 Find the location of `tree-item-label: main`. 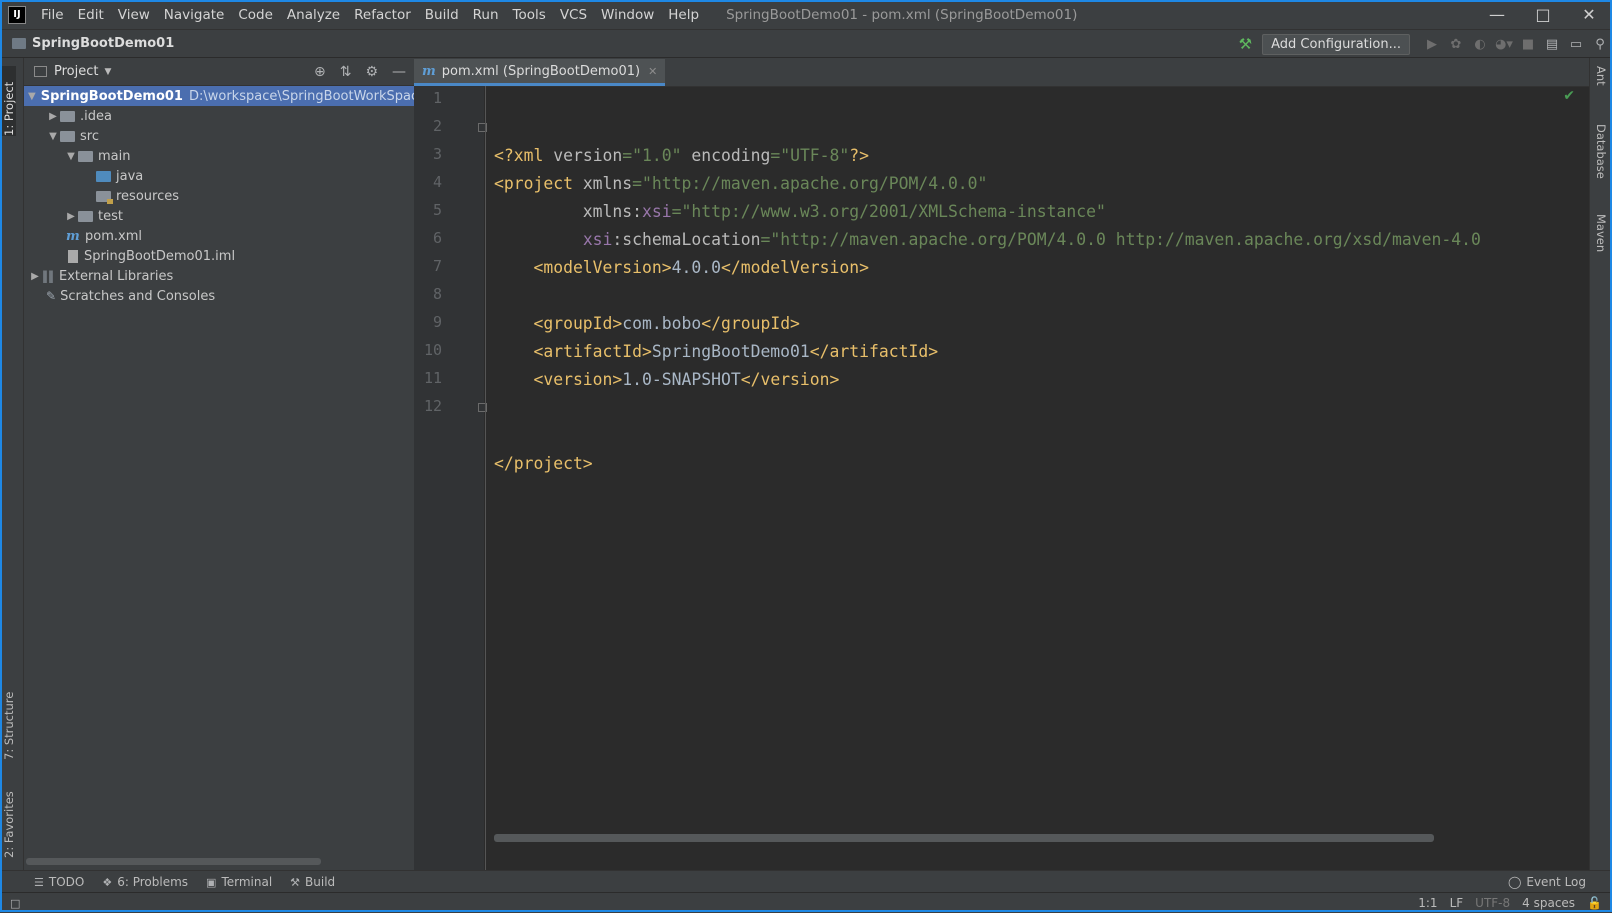

tree-item-label: main is located at coordinates (114, 156).